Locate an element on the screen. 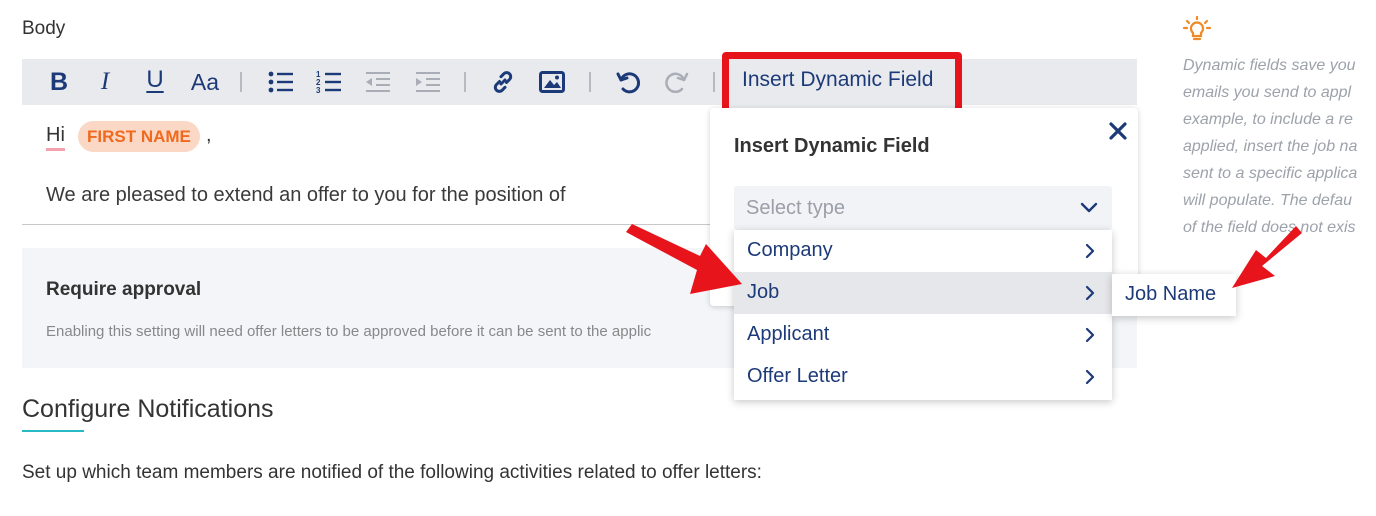 This screenshot has width=1376, height=516. redo-button is located at coordinates (677, 82).